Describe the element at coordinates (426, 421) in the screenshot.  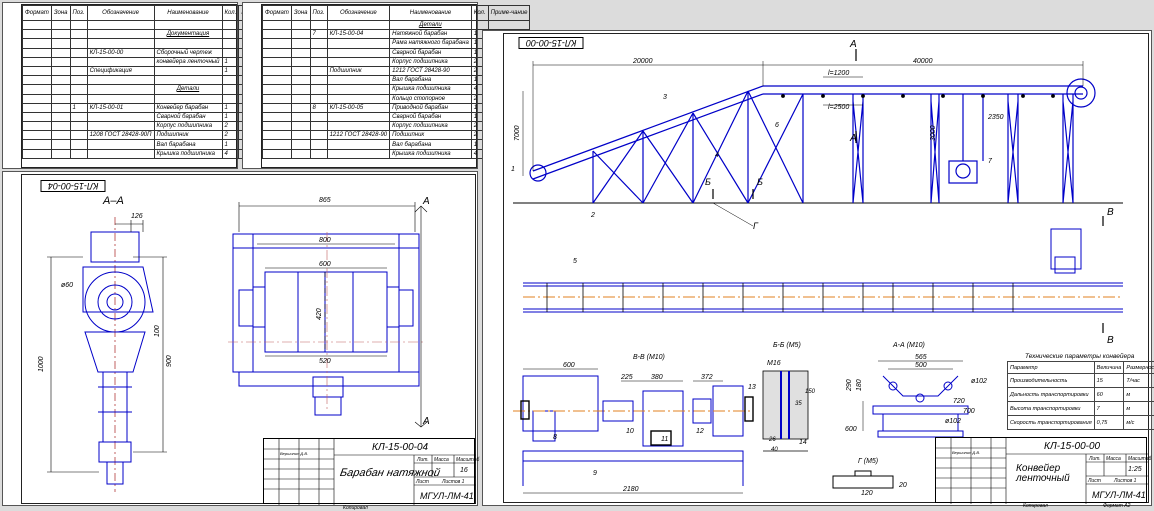
I see `section-marker-a-bottom: А` at that location.